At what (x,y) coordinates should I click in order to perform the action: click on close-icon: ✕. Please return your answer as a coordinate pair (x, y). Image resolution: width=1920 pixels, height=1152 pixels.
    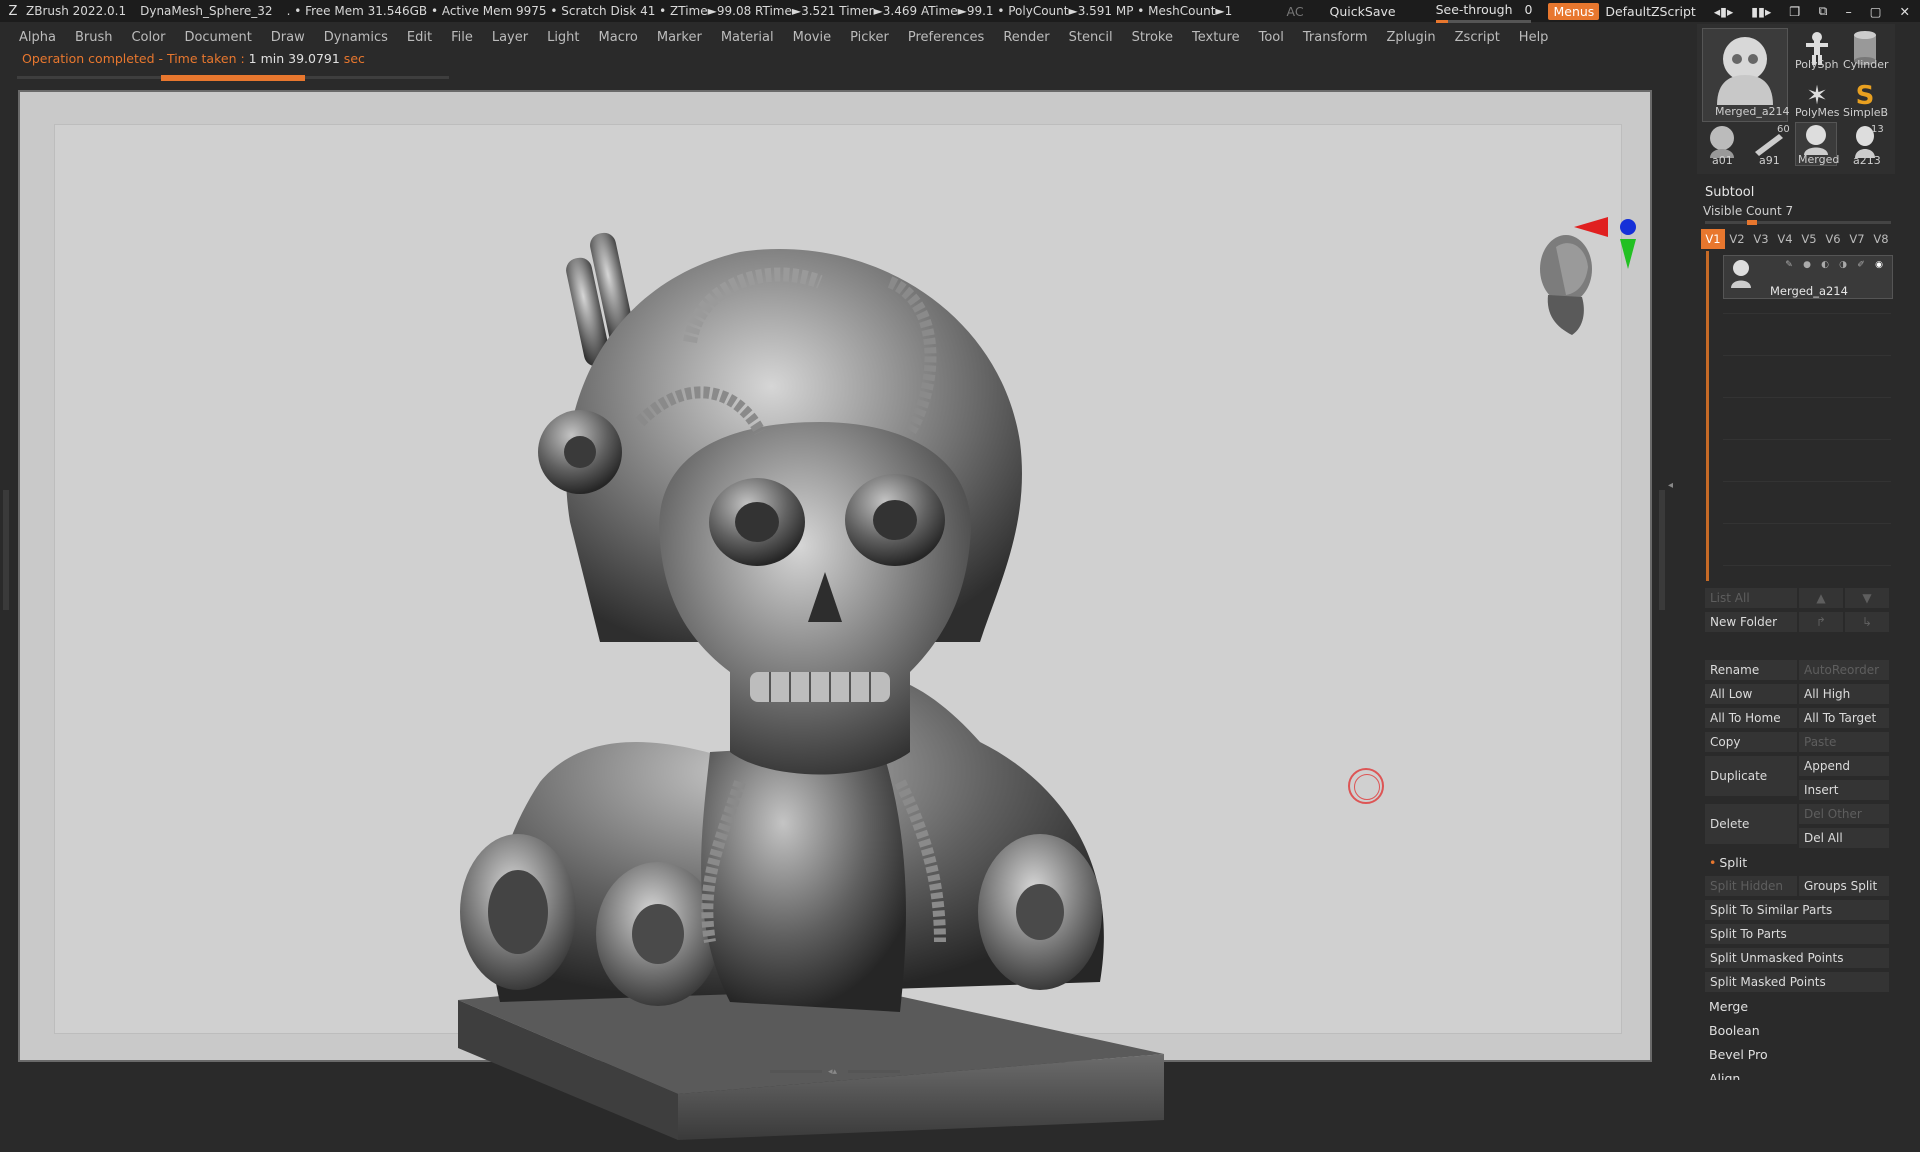
    Looking at the image, I should click on (1905, 11).